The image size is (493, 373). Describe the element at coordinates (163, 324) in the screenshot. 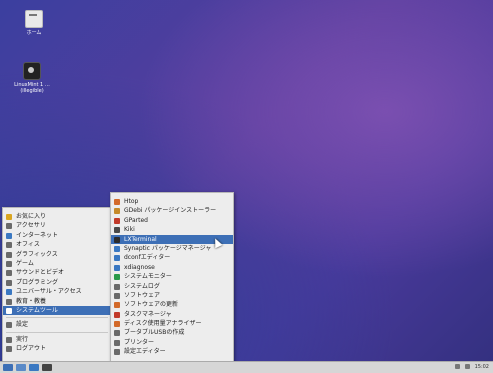

I see `menu-item-label: ディスク使用量アナライザー` at that location.